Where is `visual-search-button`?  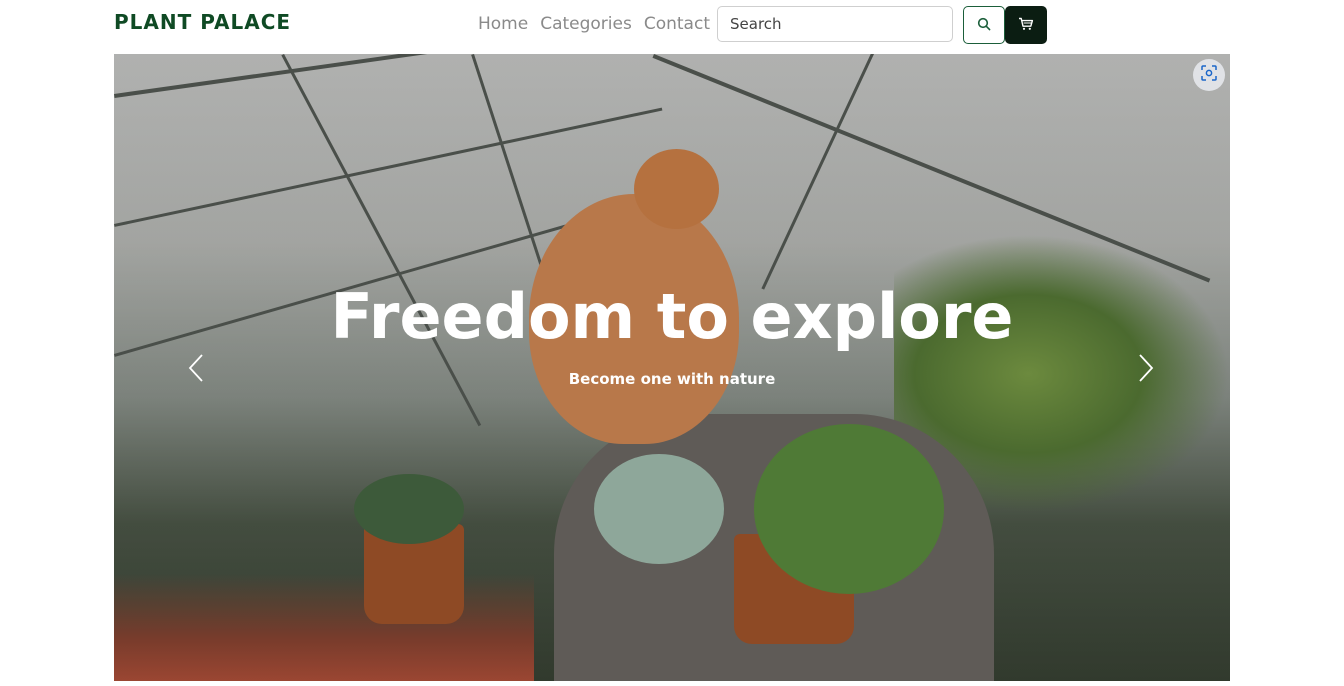
visual-search-button is located at coordinates (1209, 75).